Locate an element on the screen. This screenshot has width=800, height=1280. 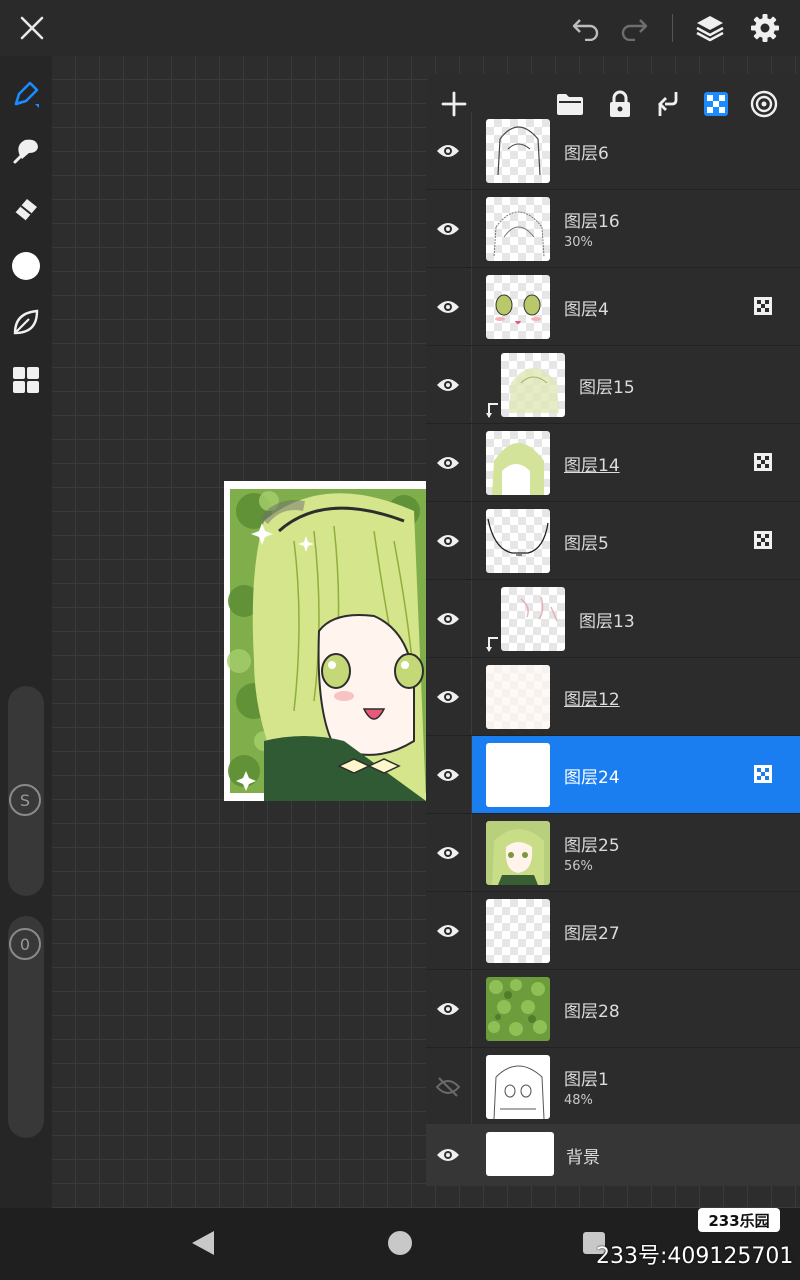
layer-row: 图层15 is located at coordinates (613, 385).